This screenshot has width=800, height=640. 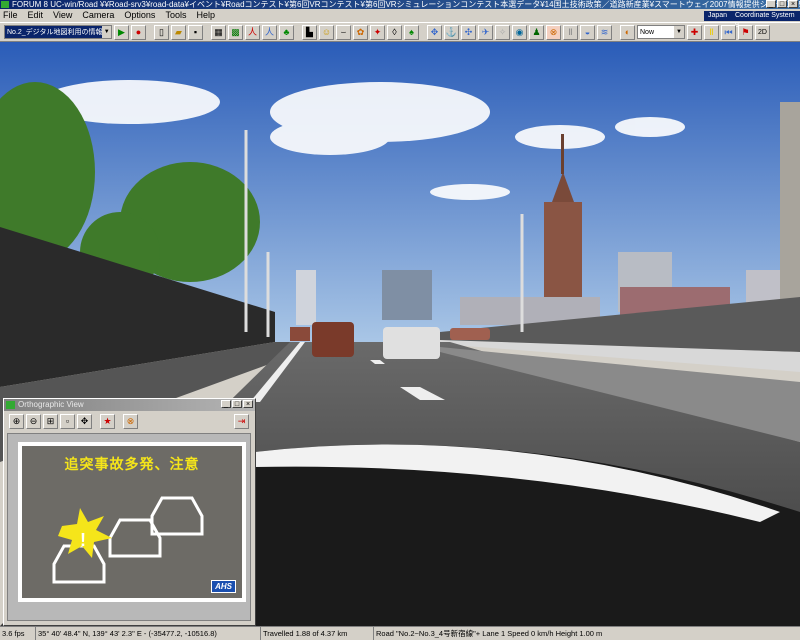 What do you see at coordinates (309, 32) in the screenshot?
I see `building-icon: ▙` at bounding box center [309, 32].